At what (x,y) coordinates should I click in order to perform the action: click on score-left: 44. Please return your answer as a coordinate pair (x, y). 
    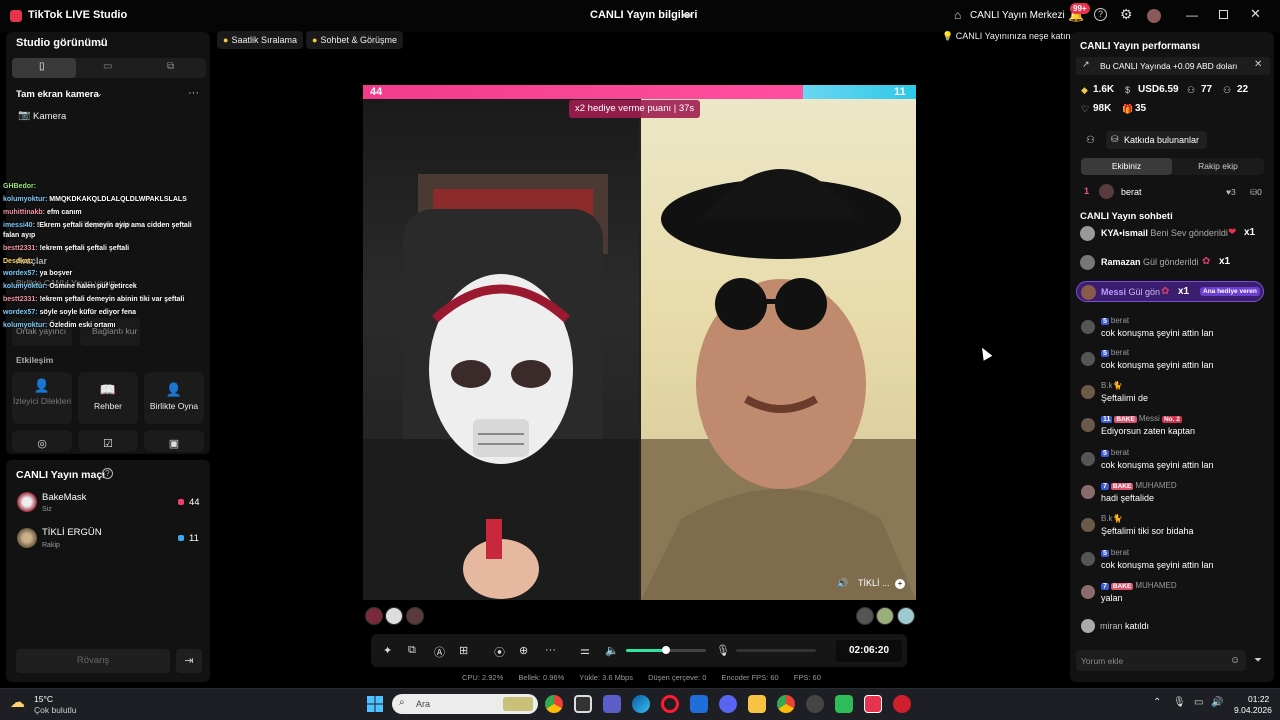
    Looking at the image, I should click on (376, 92).